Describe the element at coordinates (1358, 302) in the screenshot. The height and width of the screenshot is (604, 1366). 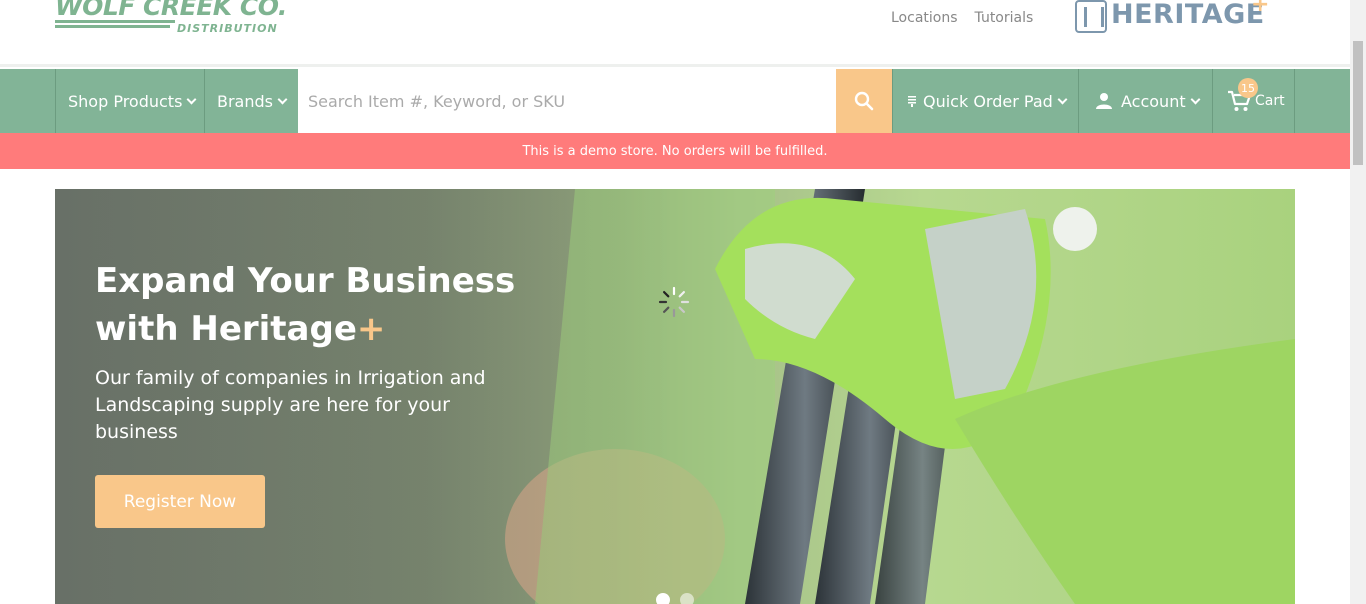
I see `page-scrollbar` at that location.